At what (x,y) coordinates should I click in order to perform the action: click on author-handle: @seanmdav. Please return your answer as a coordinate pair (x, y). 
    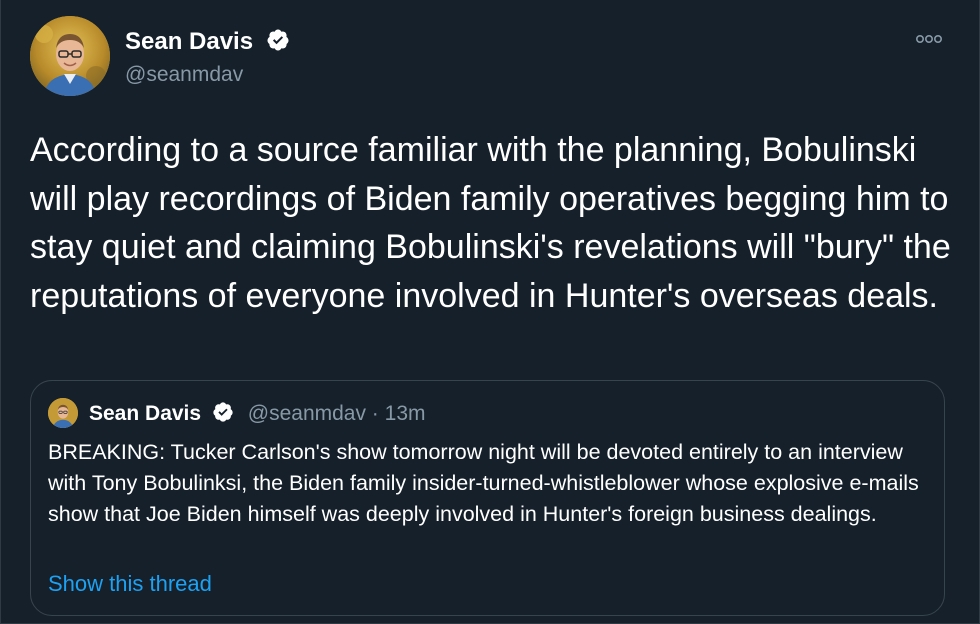
    Looking at the image, I should click on (184, 75).